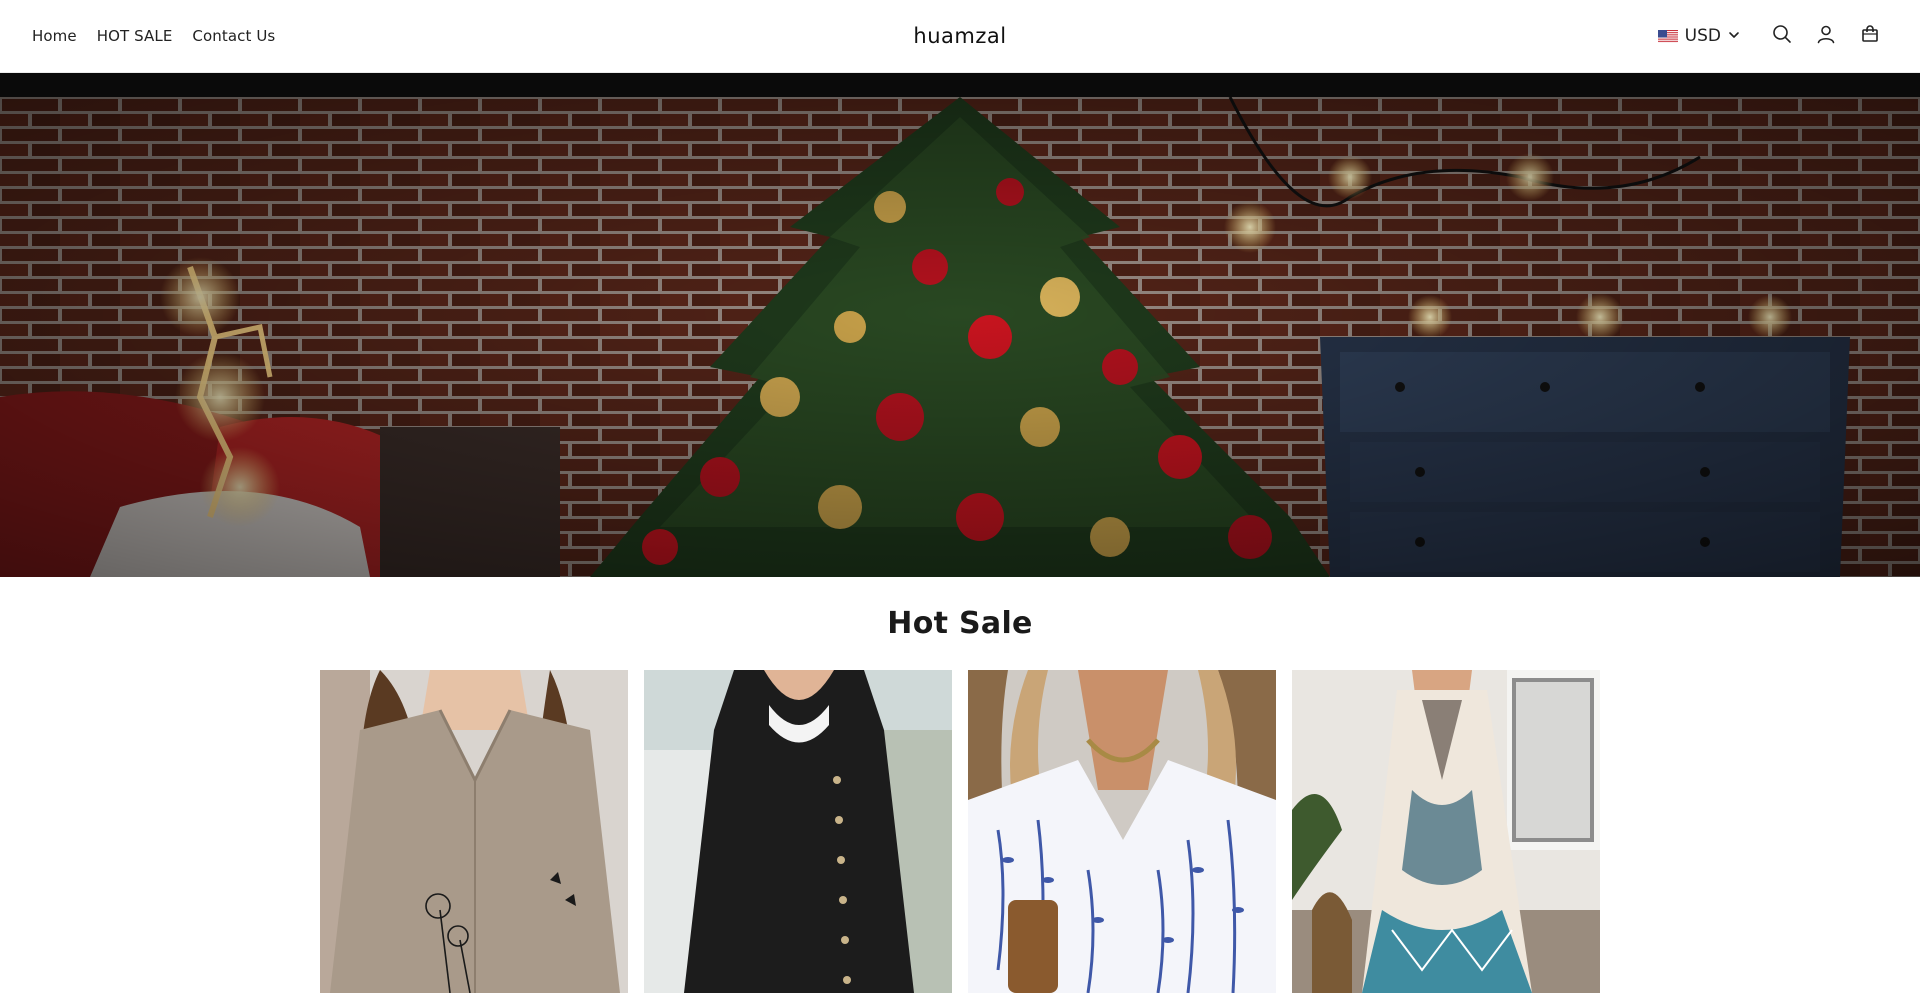 The image size is (1920, 993). I want to click on nav-contact-us: Contact Us, so click(233, 36).